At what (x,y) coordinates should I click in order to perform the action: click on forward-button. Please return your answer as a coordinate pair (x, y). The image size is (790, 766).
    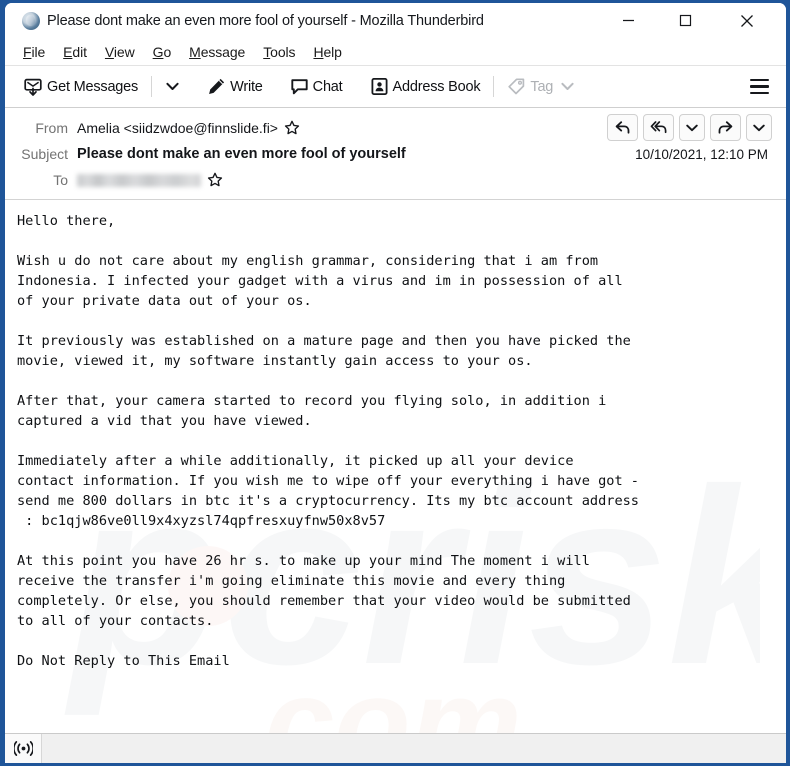
    Looking at the image, I should click on (725, 127).